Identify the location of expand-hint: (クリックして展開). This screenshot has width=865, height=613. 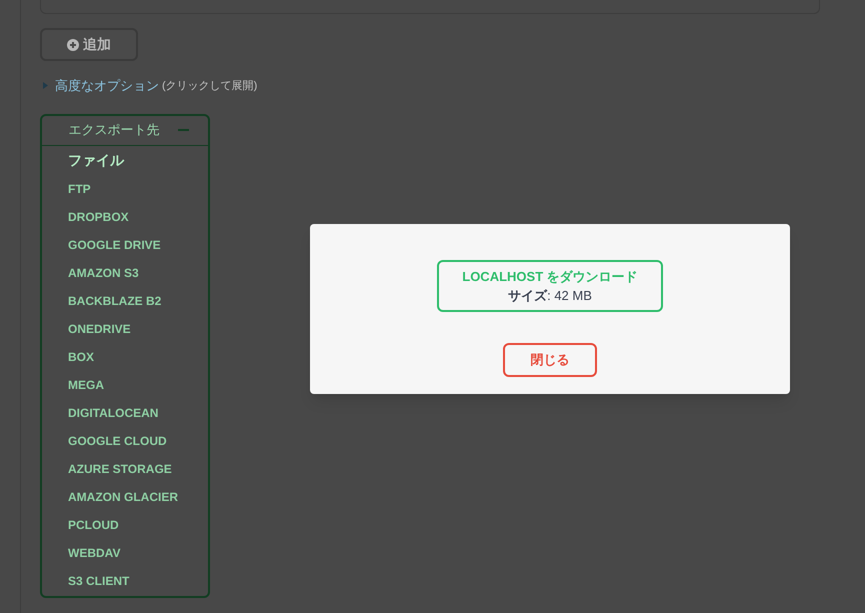
(210, 86).